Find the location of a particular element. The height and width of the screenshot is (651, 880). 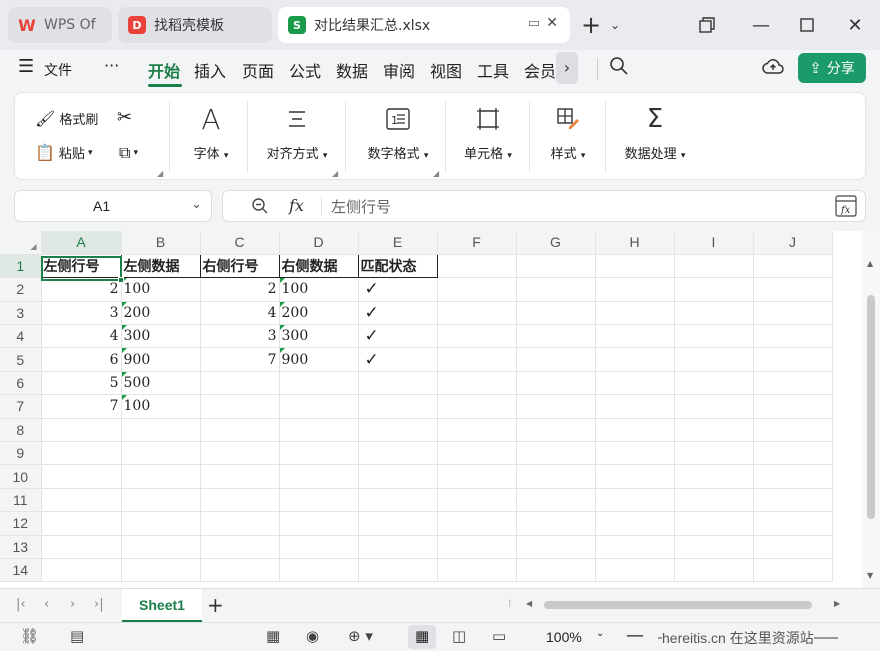

cell-e8 is located at coordinates (398, 430).